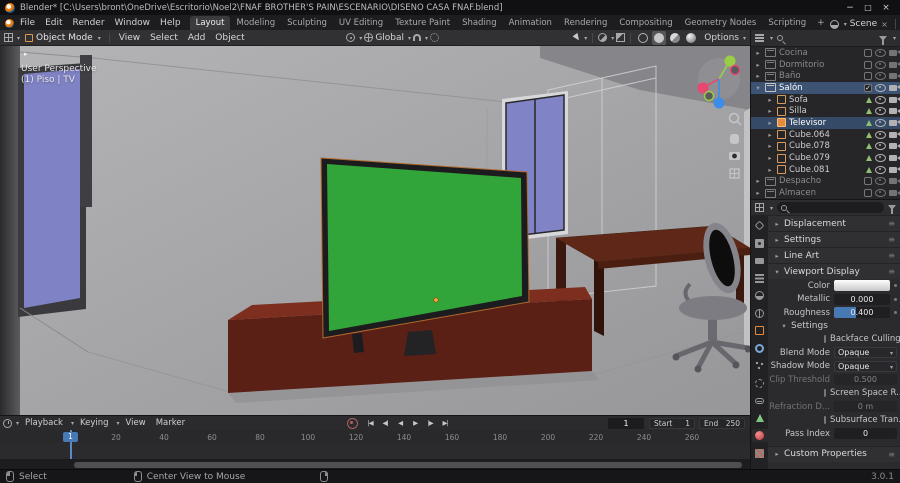  Describe the element at coordinates (351, 37) in the screenshot. I see `transform-pivot-icon` at that location.